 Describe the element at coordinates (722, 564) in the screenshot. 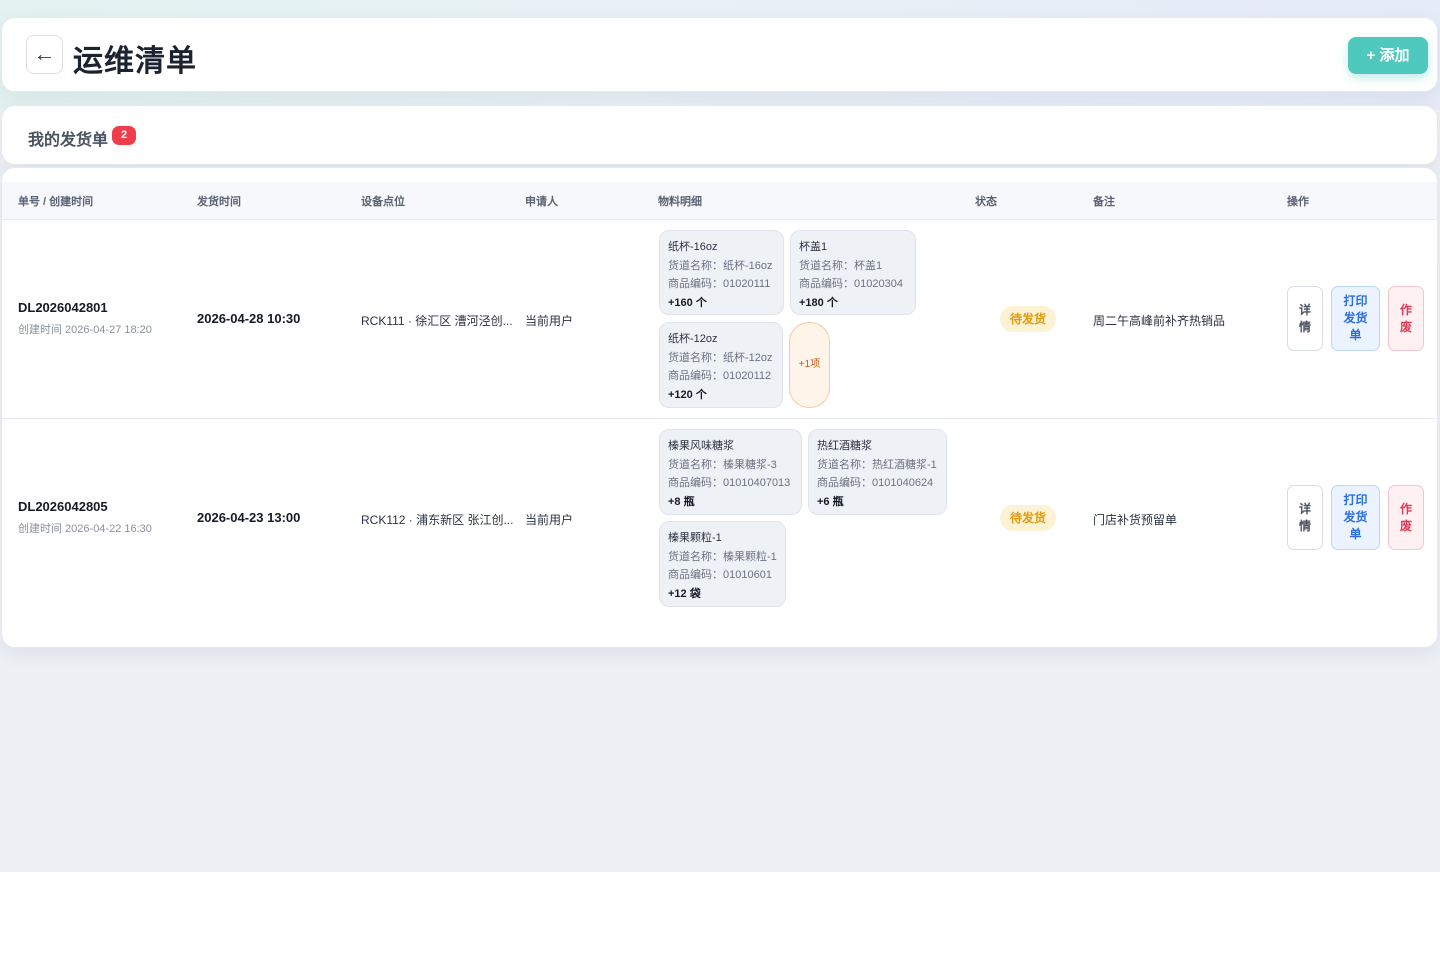

I see `material-card: 榛果颗粒-1 货道名称：榛果颗粒-1 商品编码：01010601 +12 袋` at that location.